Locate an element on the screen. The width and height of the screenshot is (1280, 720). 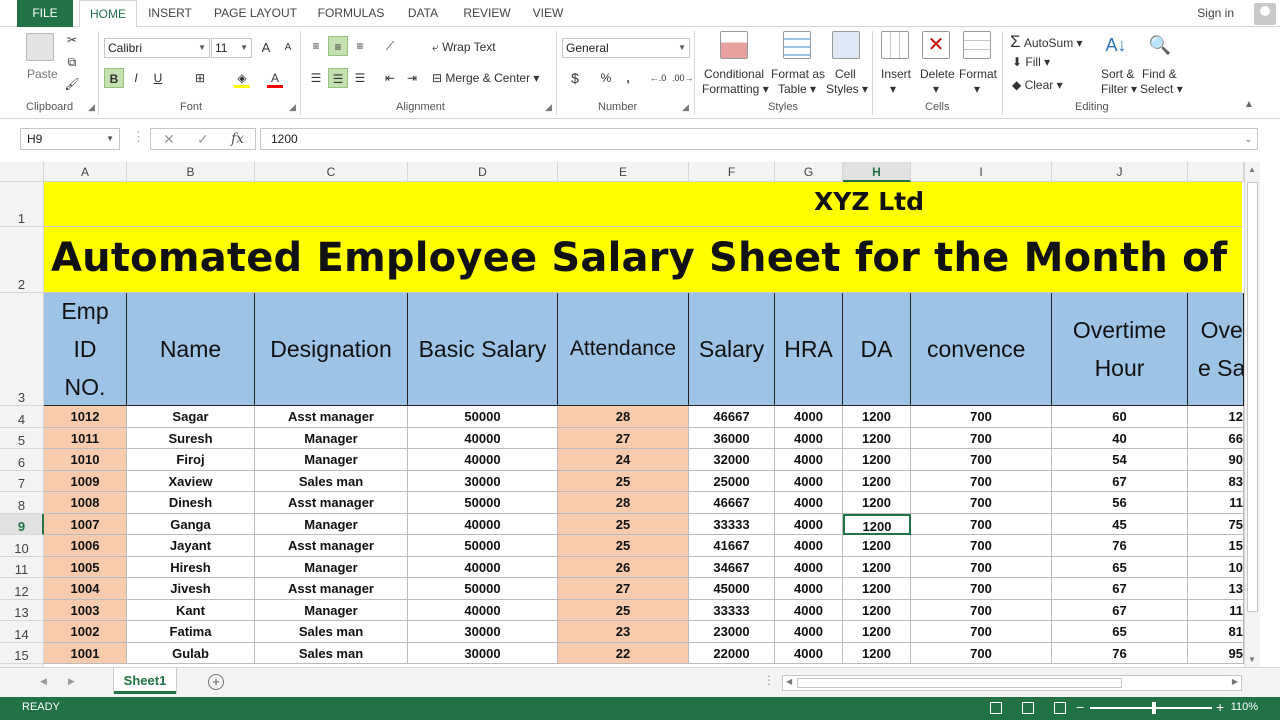
paste-icon is located at coordinates (40, 47).